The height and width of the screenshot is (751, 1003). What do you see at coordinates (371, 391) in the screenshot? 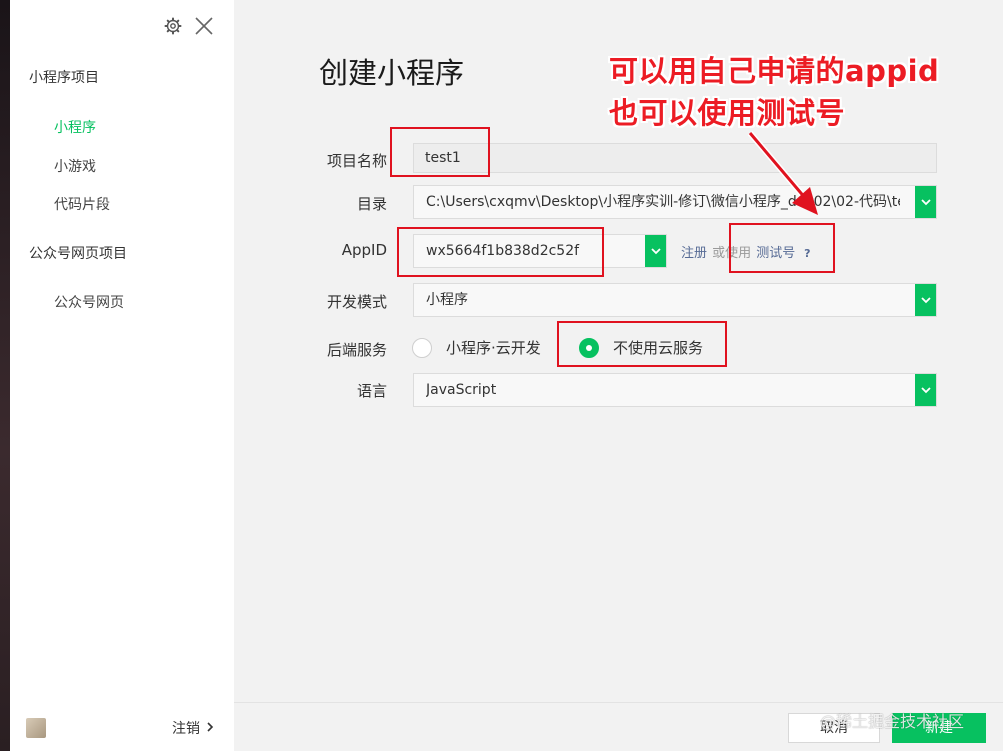
I see `language-label: 语言` at bounding box center [371, 391].